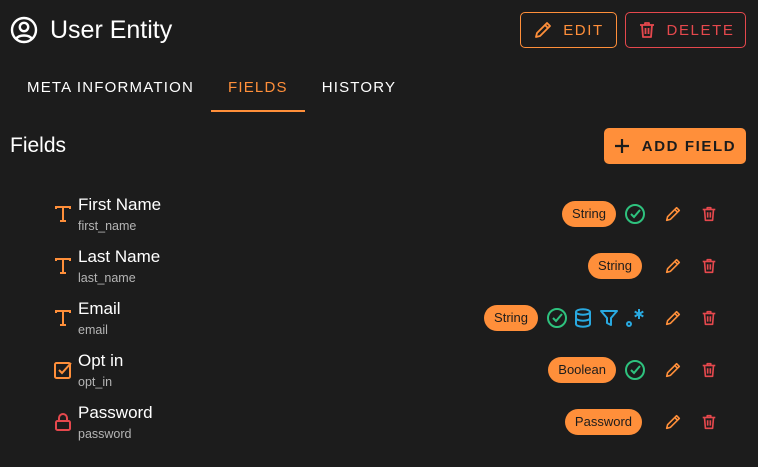 This screenshot has width=758, height=467. What do you see at coordinates (111, 29) in the screenshot?
I see `page-title: User Entity` at bounding box center [111, 29].